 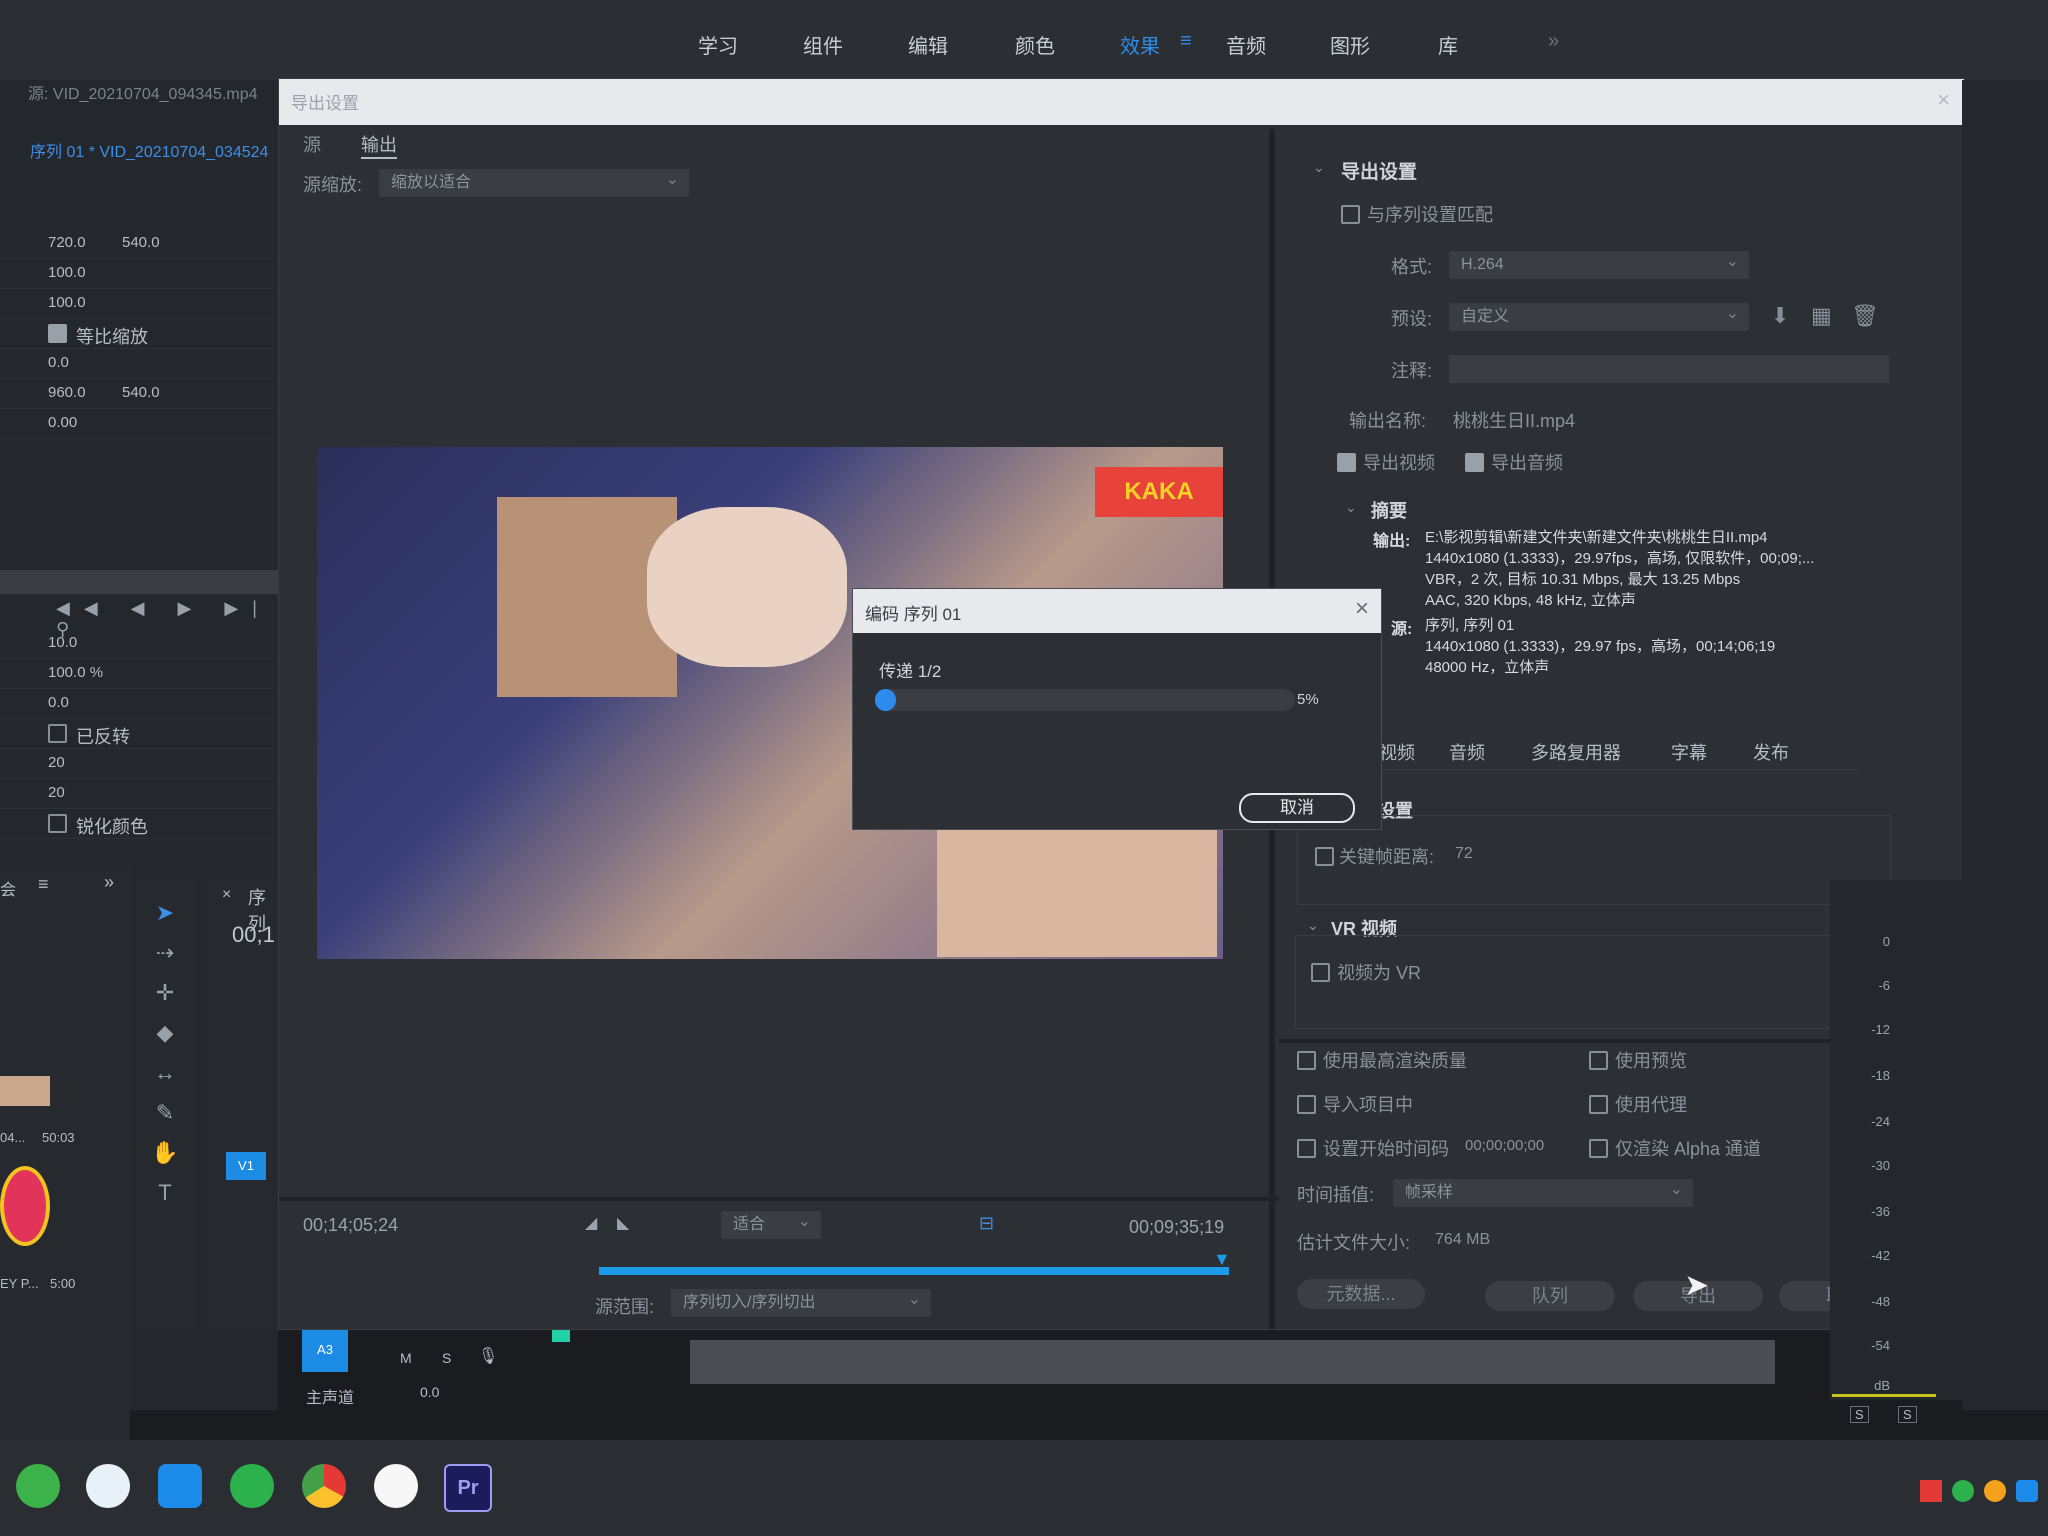 I want to click on tab-video: 视频, so click(x=1397, y=752).